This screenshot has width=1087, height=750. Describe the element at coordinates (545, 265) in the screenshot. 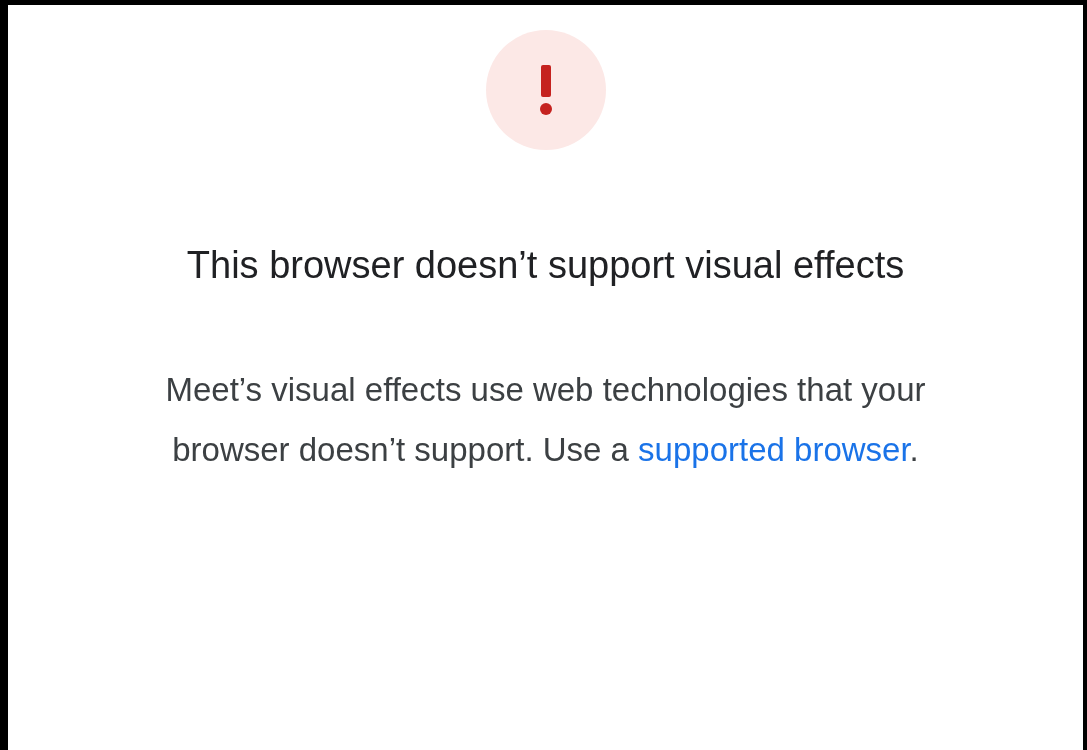

I see `dialog-title: This browser doesn’t support visual effects` at that location.